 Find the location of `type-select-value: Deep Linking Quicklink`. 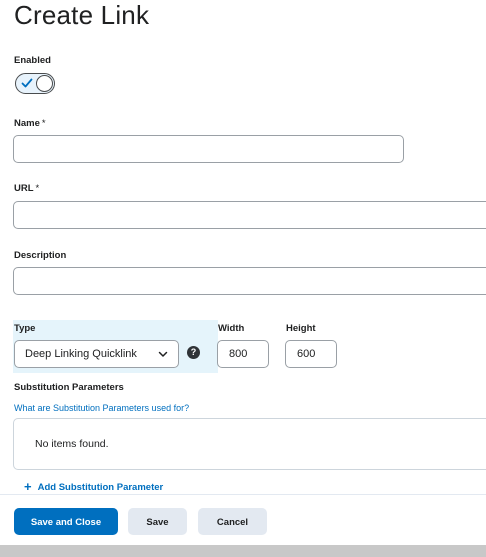

type-select-value: Deep Linking Quicklink is located at coordinates (81, 354).